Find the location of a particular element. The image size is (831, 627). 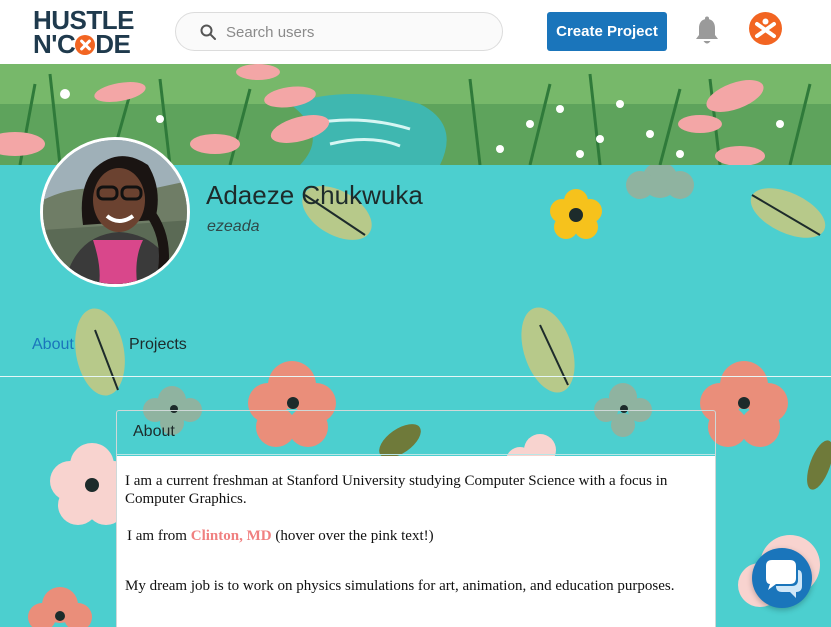

chat-bubble-icon is located at coordinates (784, 579).